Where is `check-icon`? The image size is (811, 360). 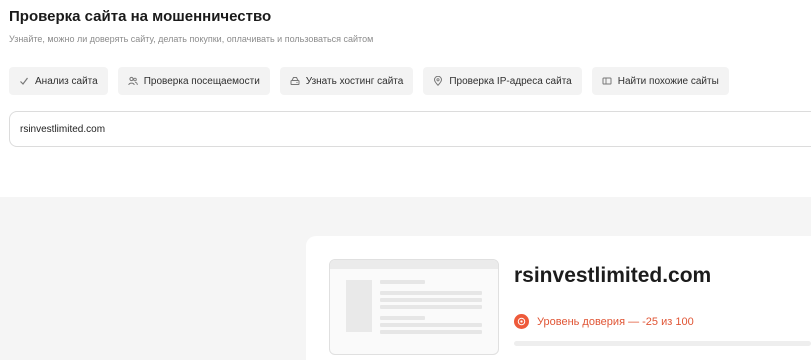 check-icon is located at coordinates (24, 81).